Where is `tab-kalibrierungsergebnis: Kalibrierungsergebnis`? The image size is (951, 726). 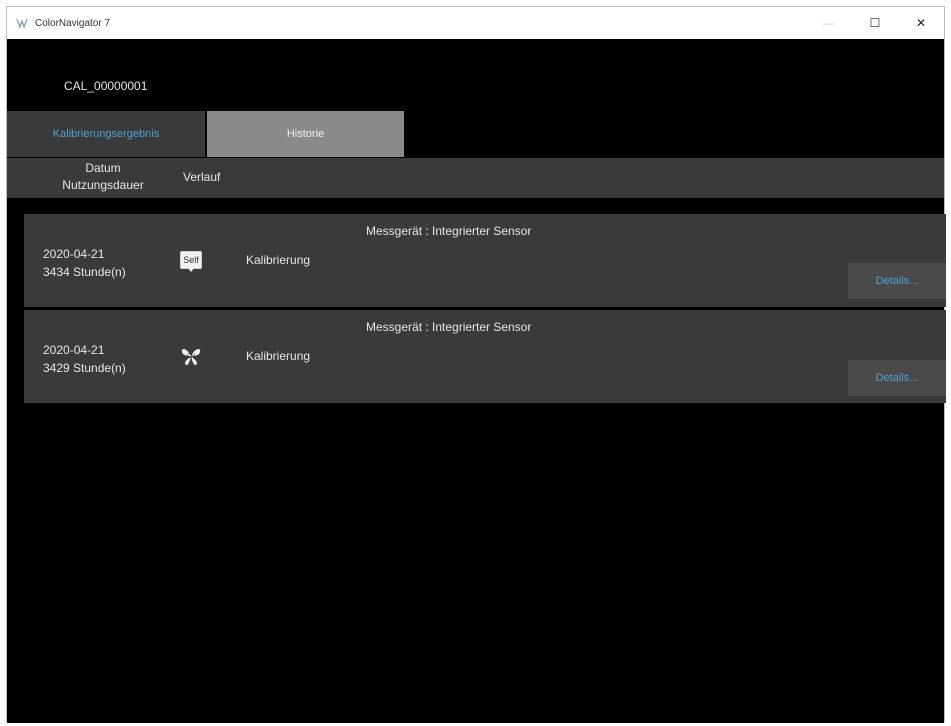 tab-kalibrierungsergebnis: Kalibrierungsergebnis is located at coordinates (106, 134).